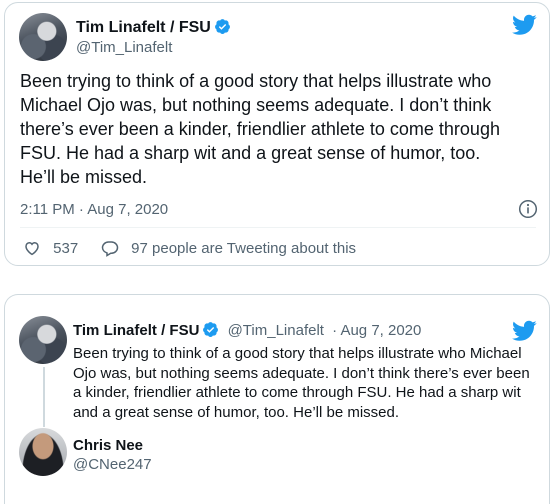  What do you see at coordinates (44, 397) in the screenshot?
I see `thread-connector-line` at bounding box center [44, 397].